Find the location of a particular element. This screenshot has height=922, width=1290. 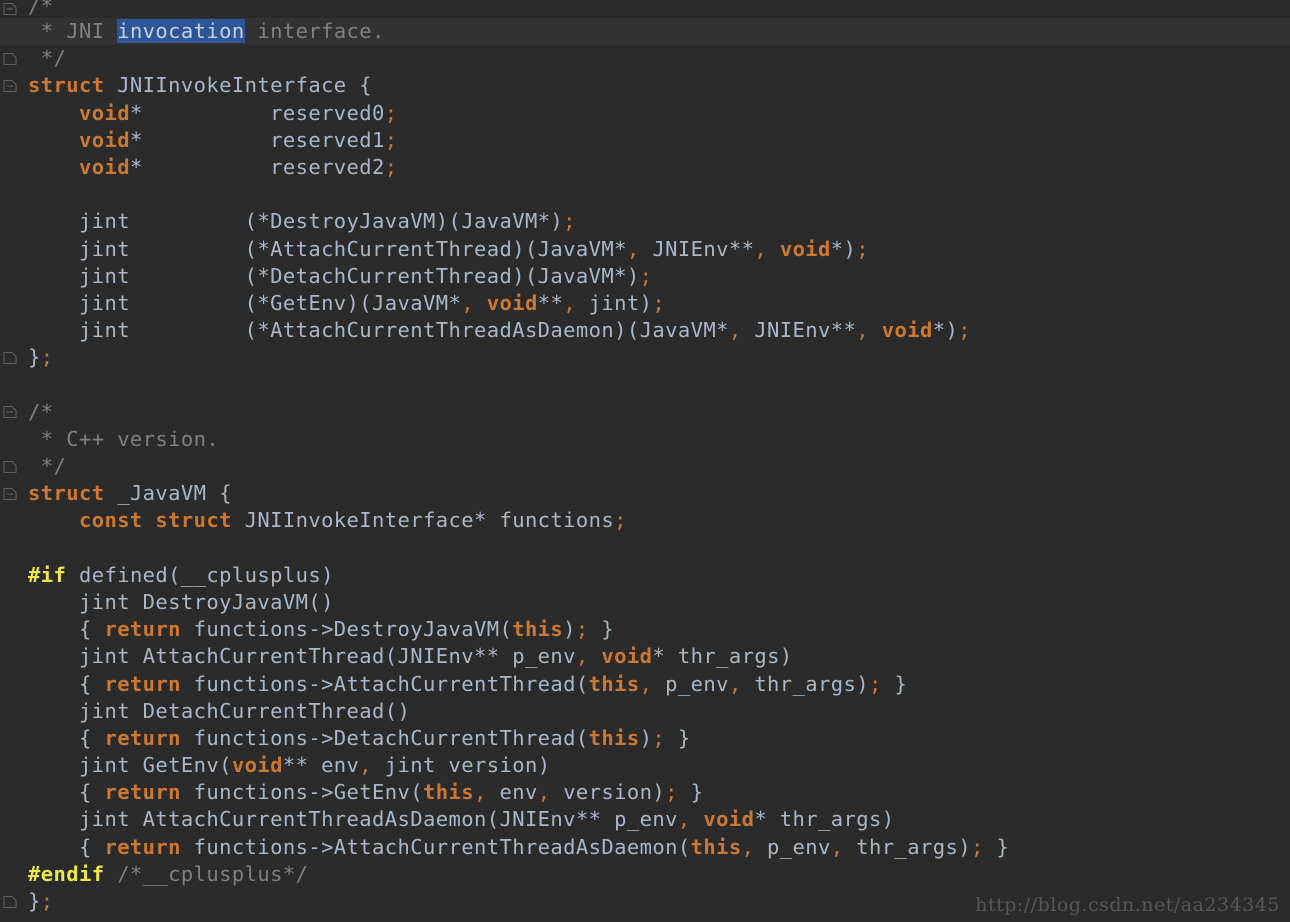

code-token: p_env is located at coordinates (792, 846).